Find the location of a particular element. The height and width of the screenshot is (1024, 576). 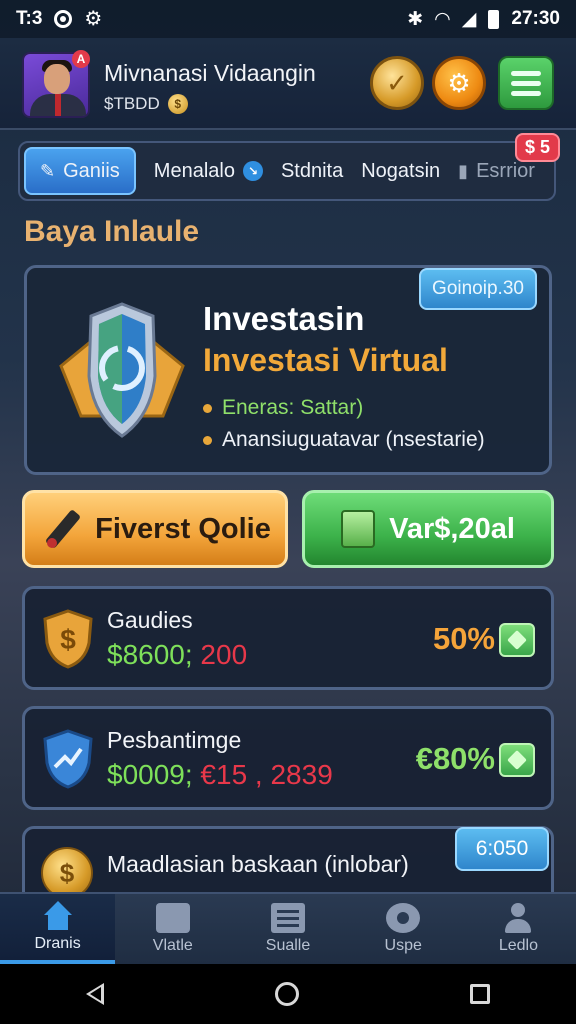

card-values: $8600; 200 is located at coordinates (177, 655).